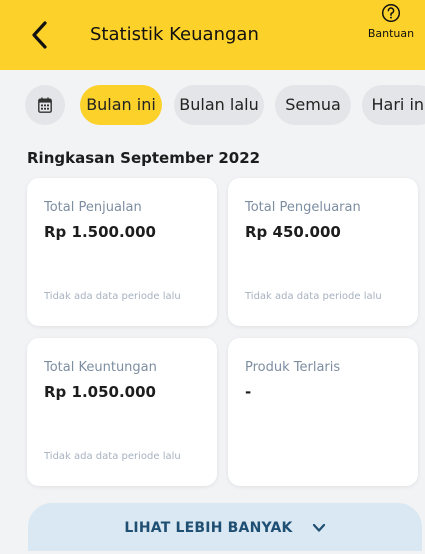 The width and height of the screenshot is (425, 554). I want to click on back-button, so click(41, 35).